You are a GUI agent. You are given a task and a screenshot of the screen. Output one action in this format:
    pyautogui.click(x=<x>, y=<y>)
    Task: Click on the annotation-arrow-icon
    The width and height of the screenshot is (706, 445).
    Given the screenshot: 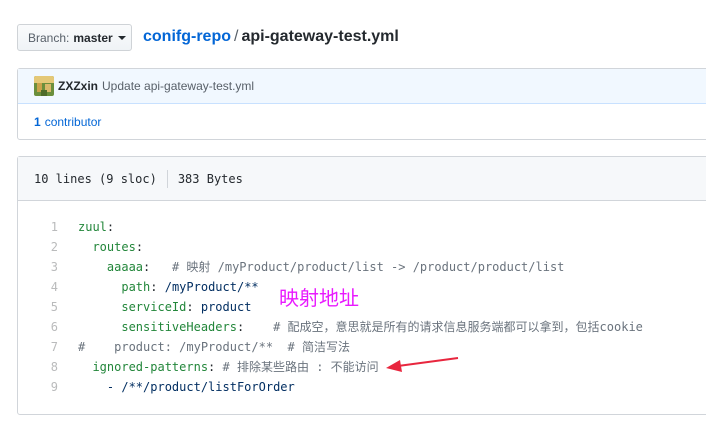 What is the action you would take?
    pyautogui.click(x=422, y=364)
    